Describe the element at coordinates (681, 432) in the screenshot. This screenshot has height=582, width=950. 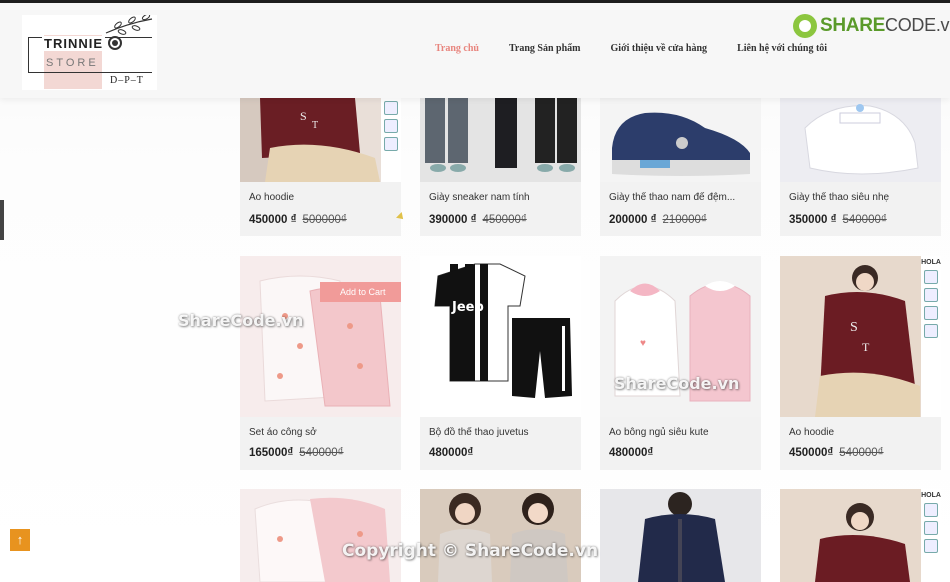
I see `product-name: Áo bông ngủ siêu kute` at that location.